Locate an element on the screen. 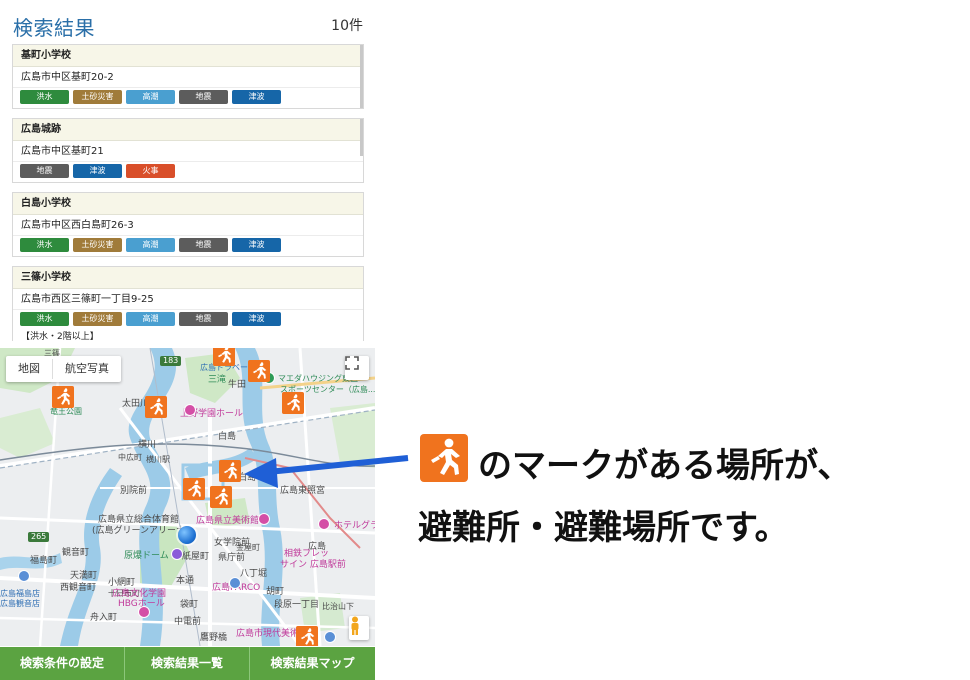  pegman-icon is located at coordinates (355, 625).